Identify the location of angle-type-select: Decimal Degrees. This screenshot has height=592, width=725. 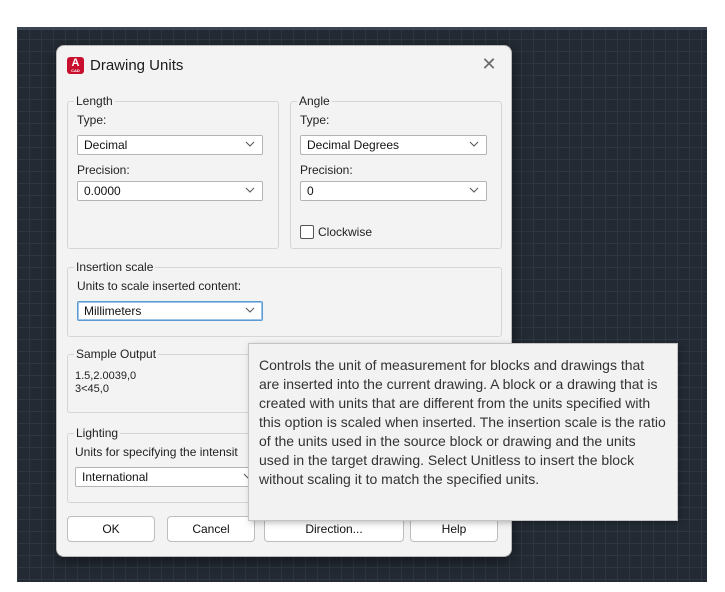
(393, 145).